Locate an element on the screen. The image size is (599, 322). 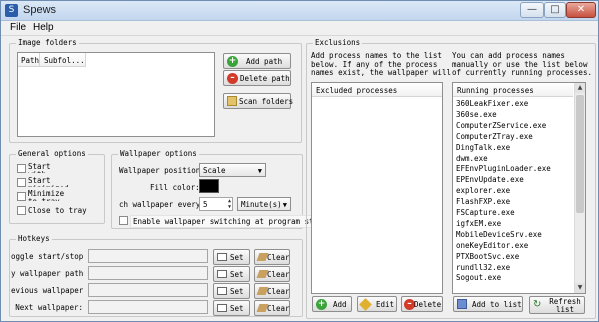
menu-separator is located at coordinates (299, 35).